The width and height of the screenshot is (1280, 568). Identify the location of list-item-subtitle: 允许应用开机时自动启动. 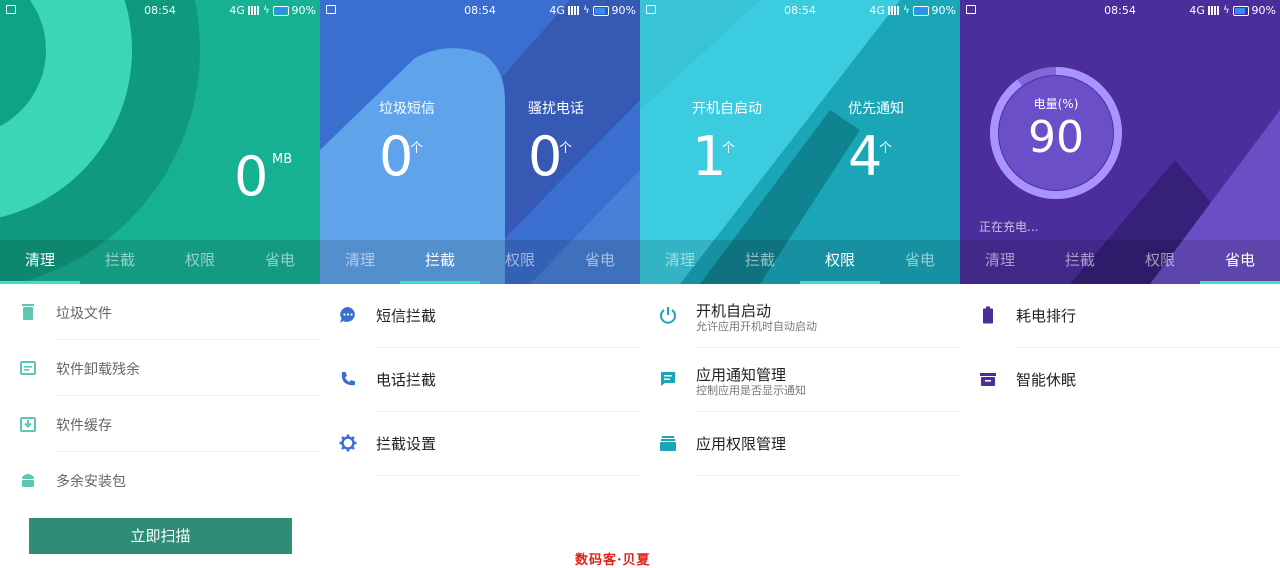
(756, 326).